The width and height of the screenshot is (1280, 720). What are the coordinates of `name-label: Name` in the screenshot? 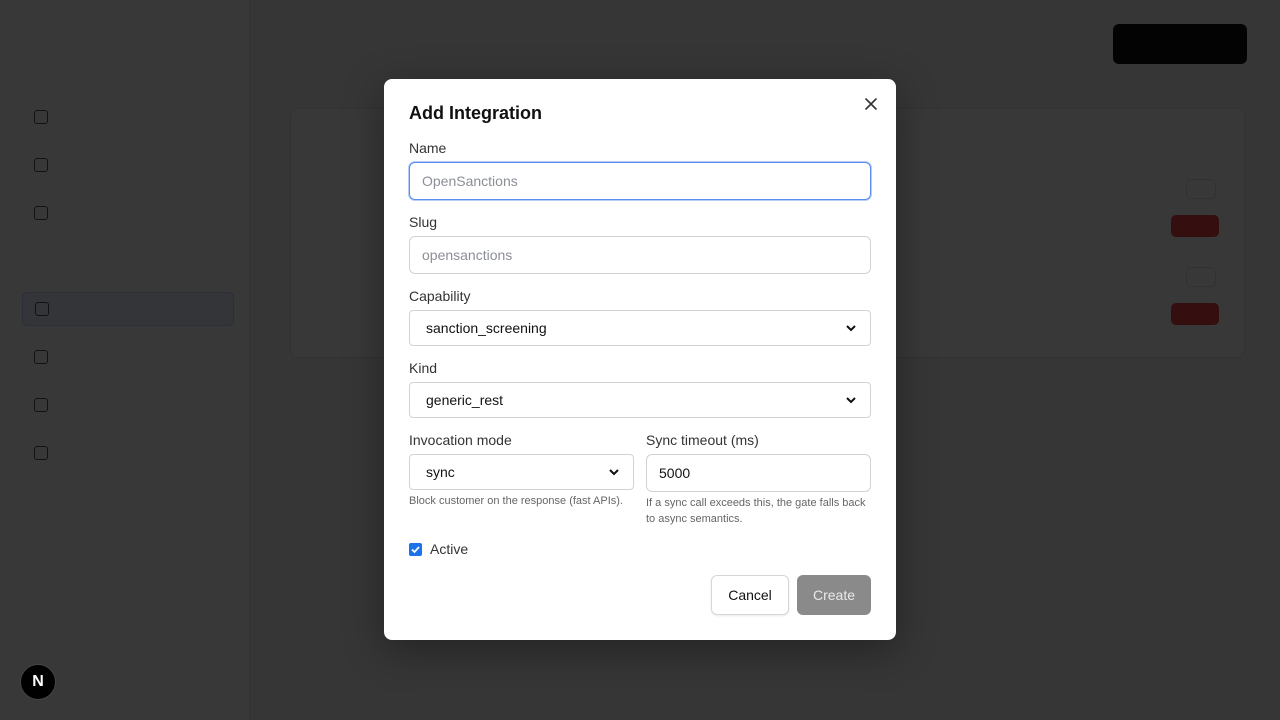 It's located at (428, 148).